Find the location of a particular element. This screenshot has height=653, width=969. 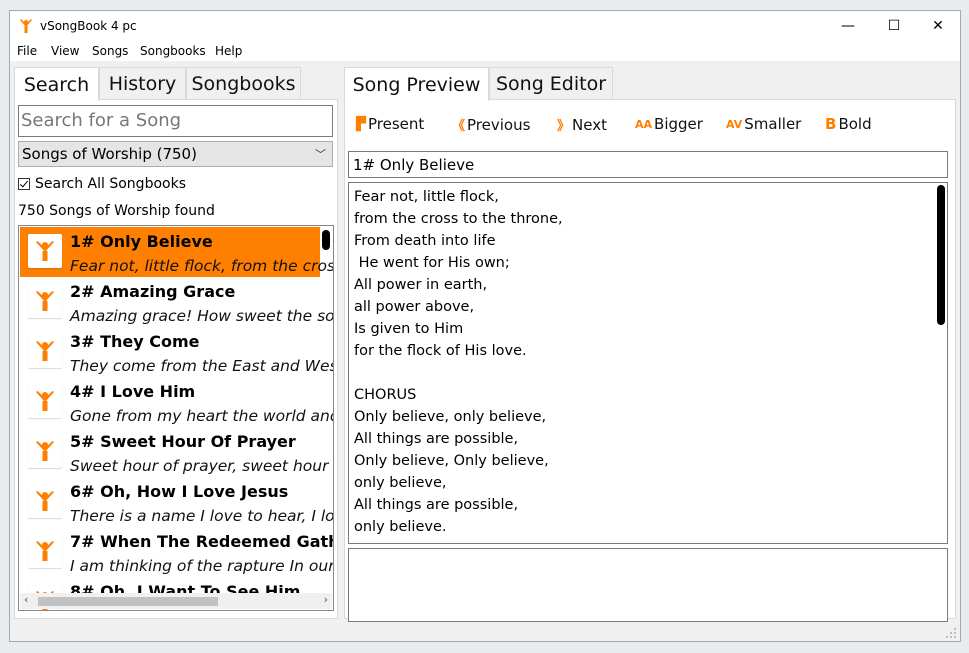

song-first-line: They come from the East and West, is located at coordinates (202, 366).